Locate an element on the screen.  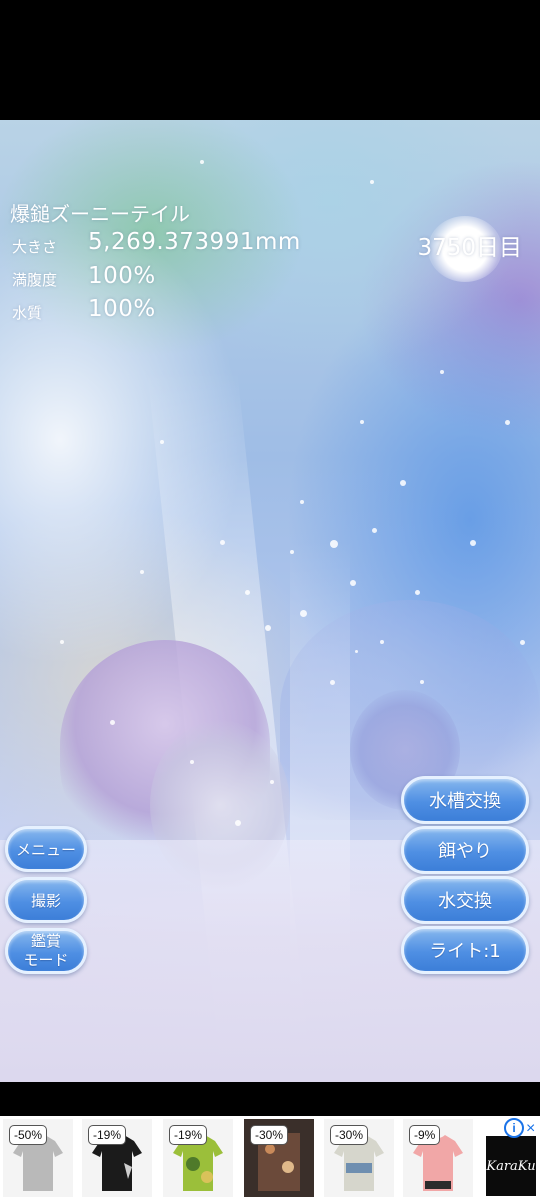
photo-button: 撮影 is located at coordinates (46, 900).